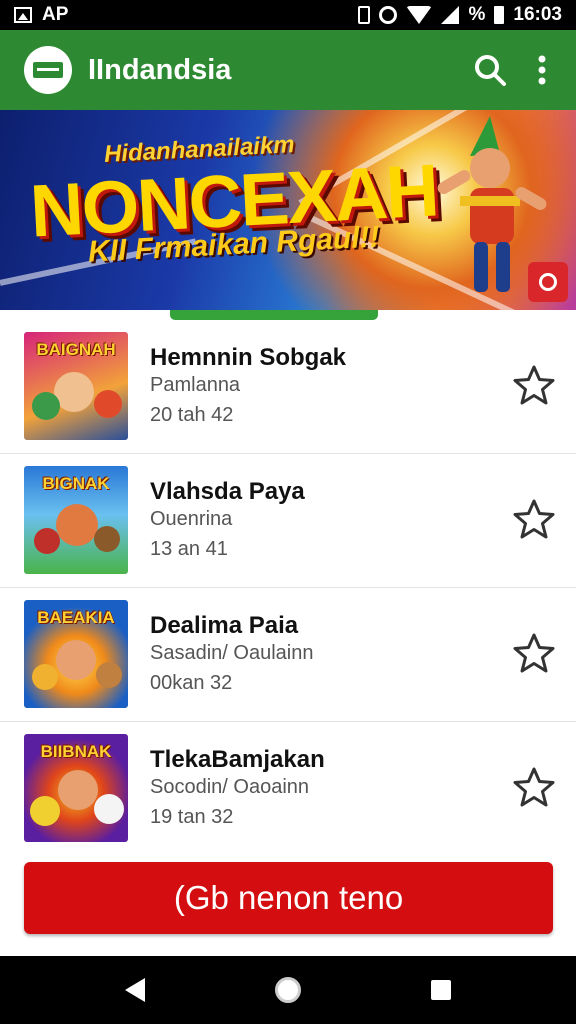  What do you see at coordinates (288, 70) in the screenshot?
I see `app-bar: IIndandsia` at bounding box center [288, 70].